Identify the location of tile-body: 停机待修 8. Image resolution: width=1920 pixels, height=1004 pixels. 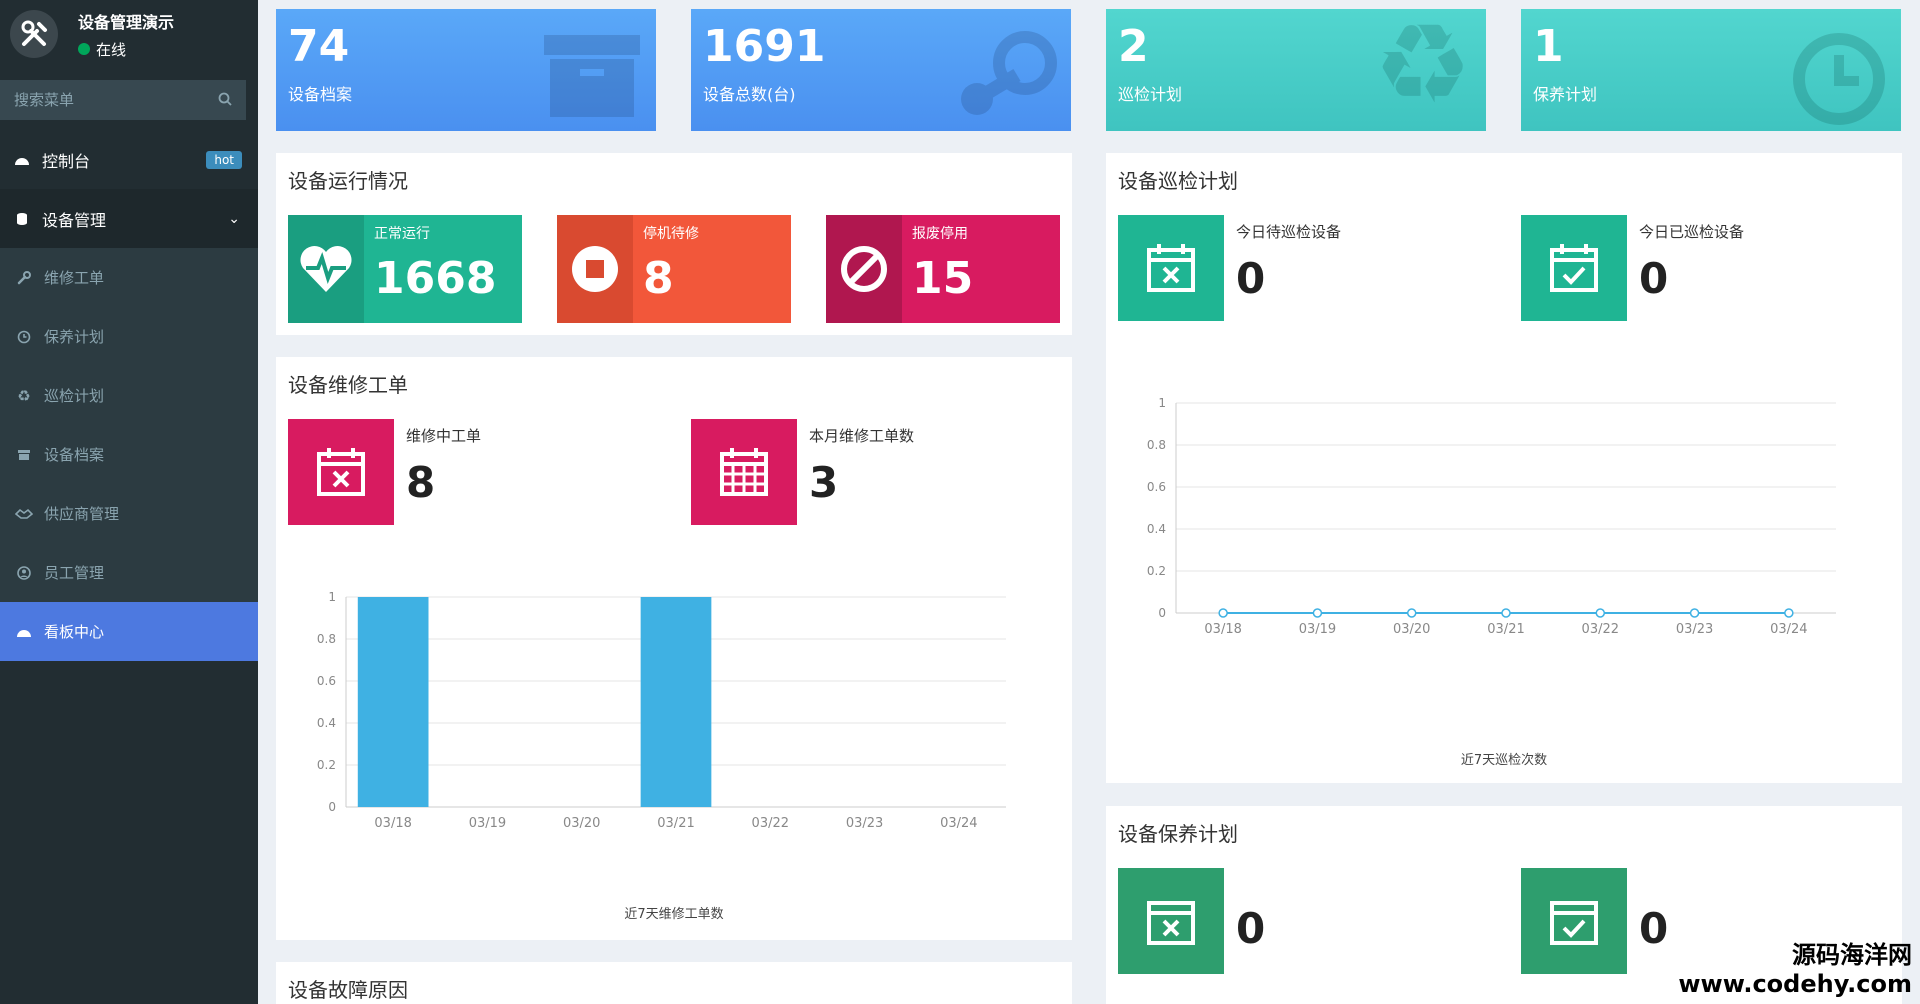
(671, 269).